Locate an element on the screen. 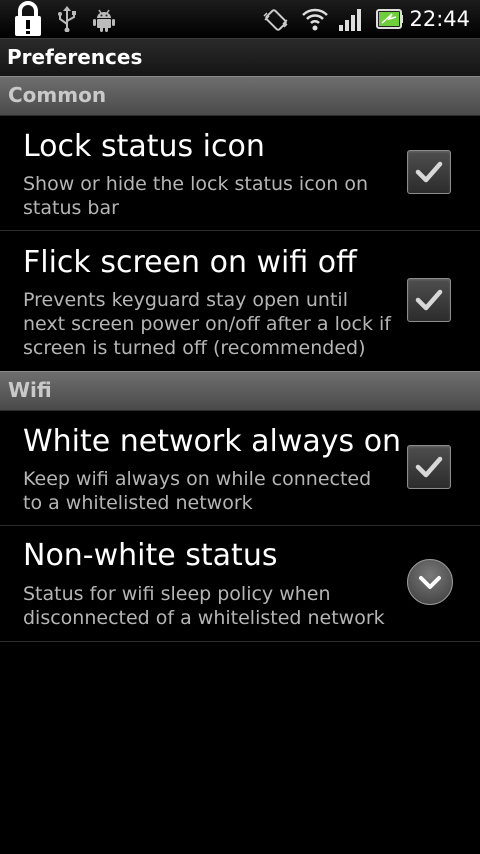  wifi-icon is located at coordinates (315, 19).